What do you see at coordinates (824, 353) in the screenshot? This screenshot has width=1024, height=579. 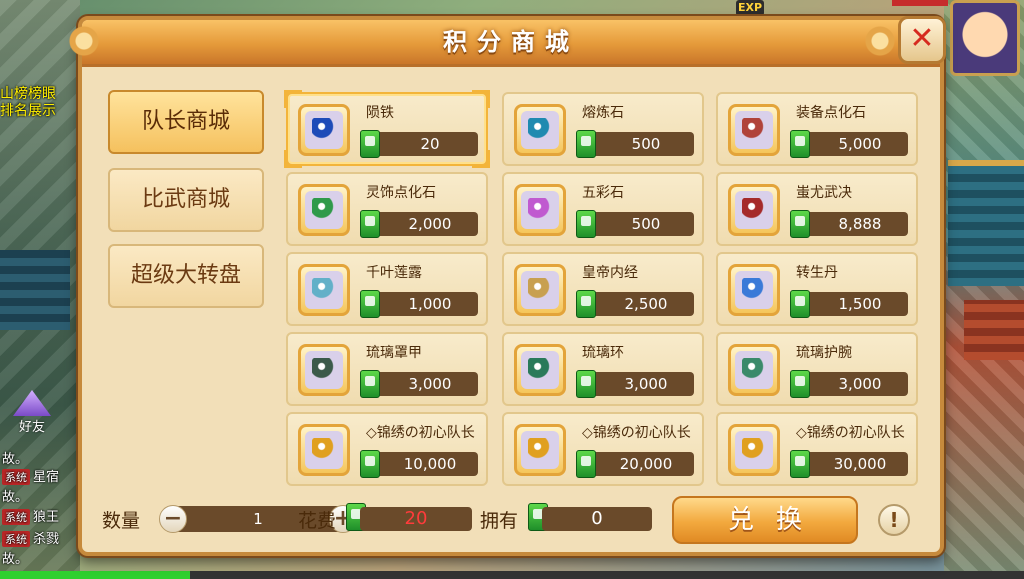 I see `item-name: 琉璃护腕` at bounding box center [824, 353].